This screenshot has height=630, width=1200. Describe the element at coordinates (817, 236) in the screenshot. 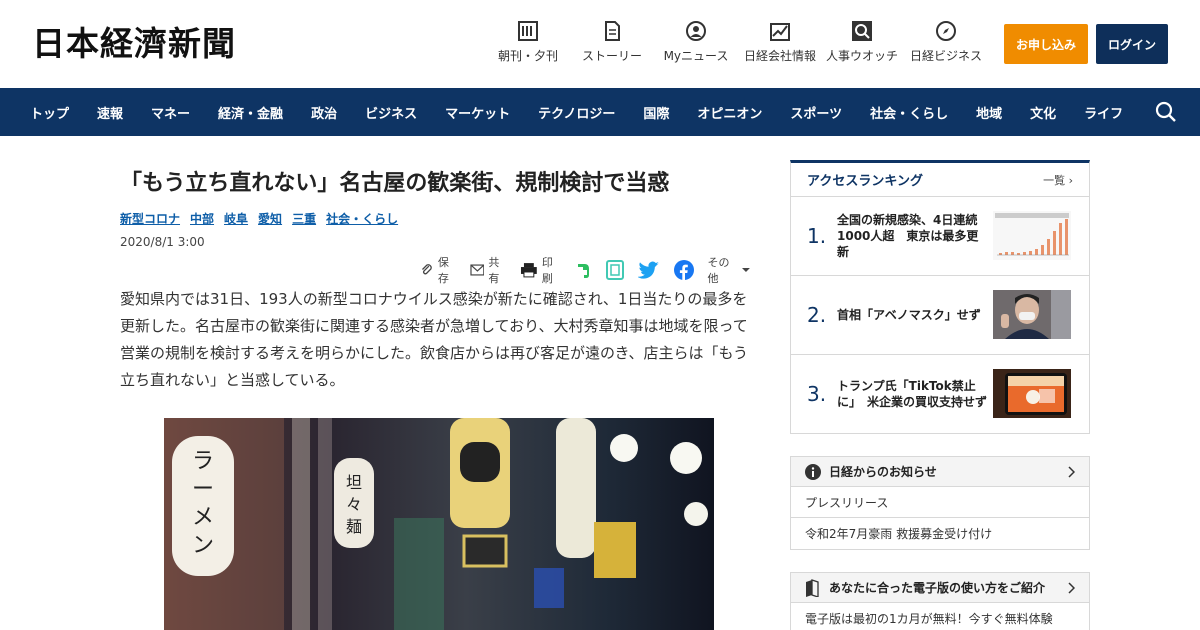

I see `rank-number: 1.` at that location.